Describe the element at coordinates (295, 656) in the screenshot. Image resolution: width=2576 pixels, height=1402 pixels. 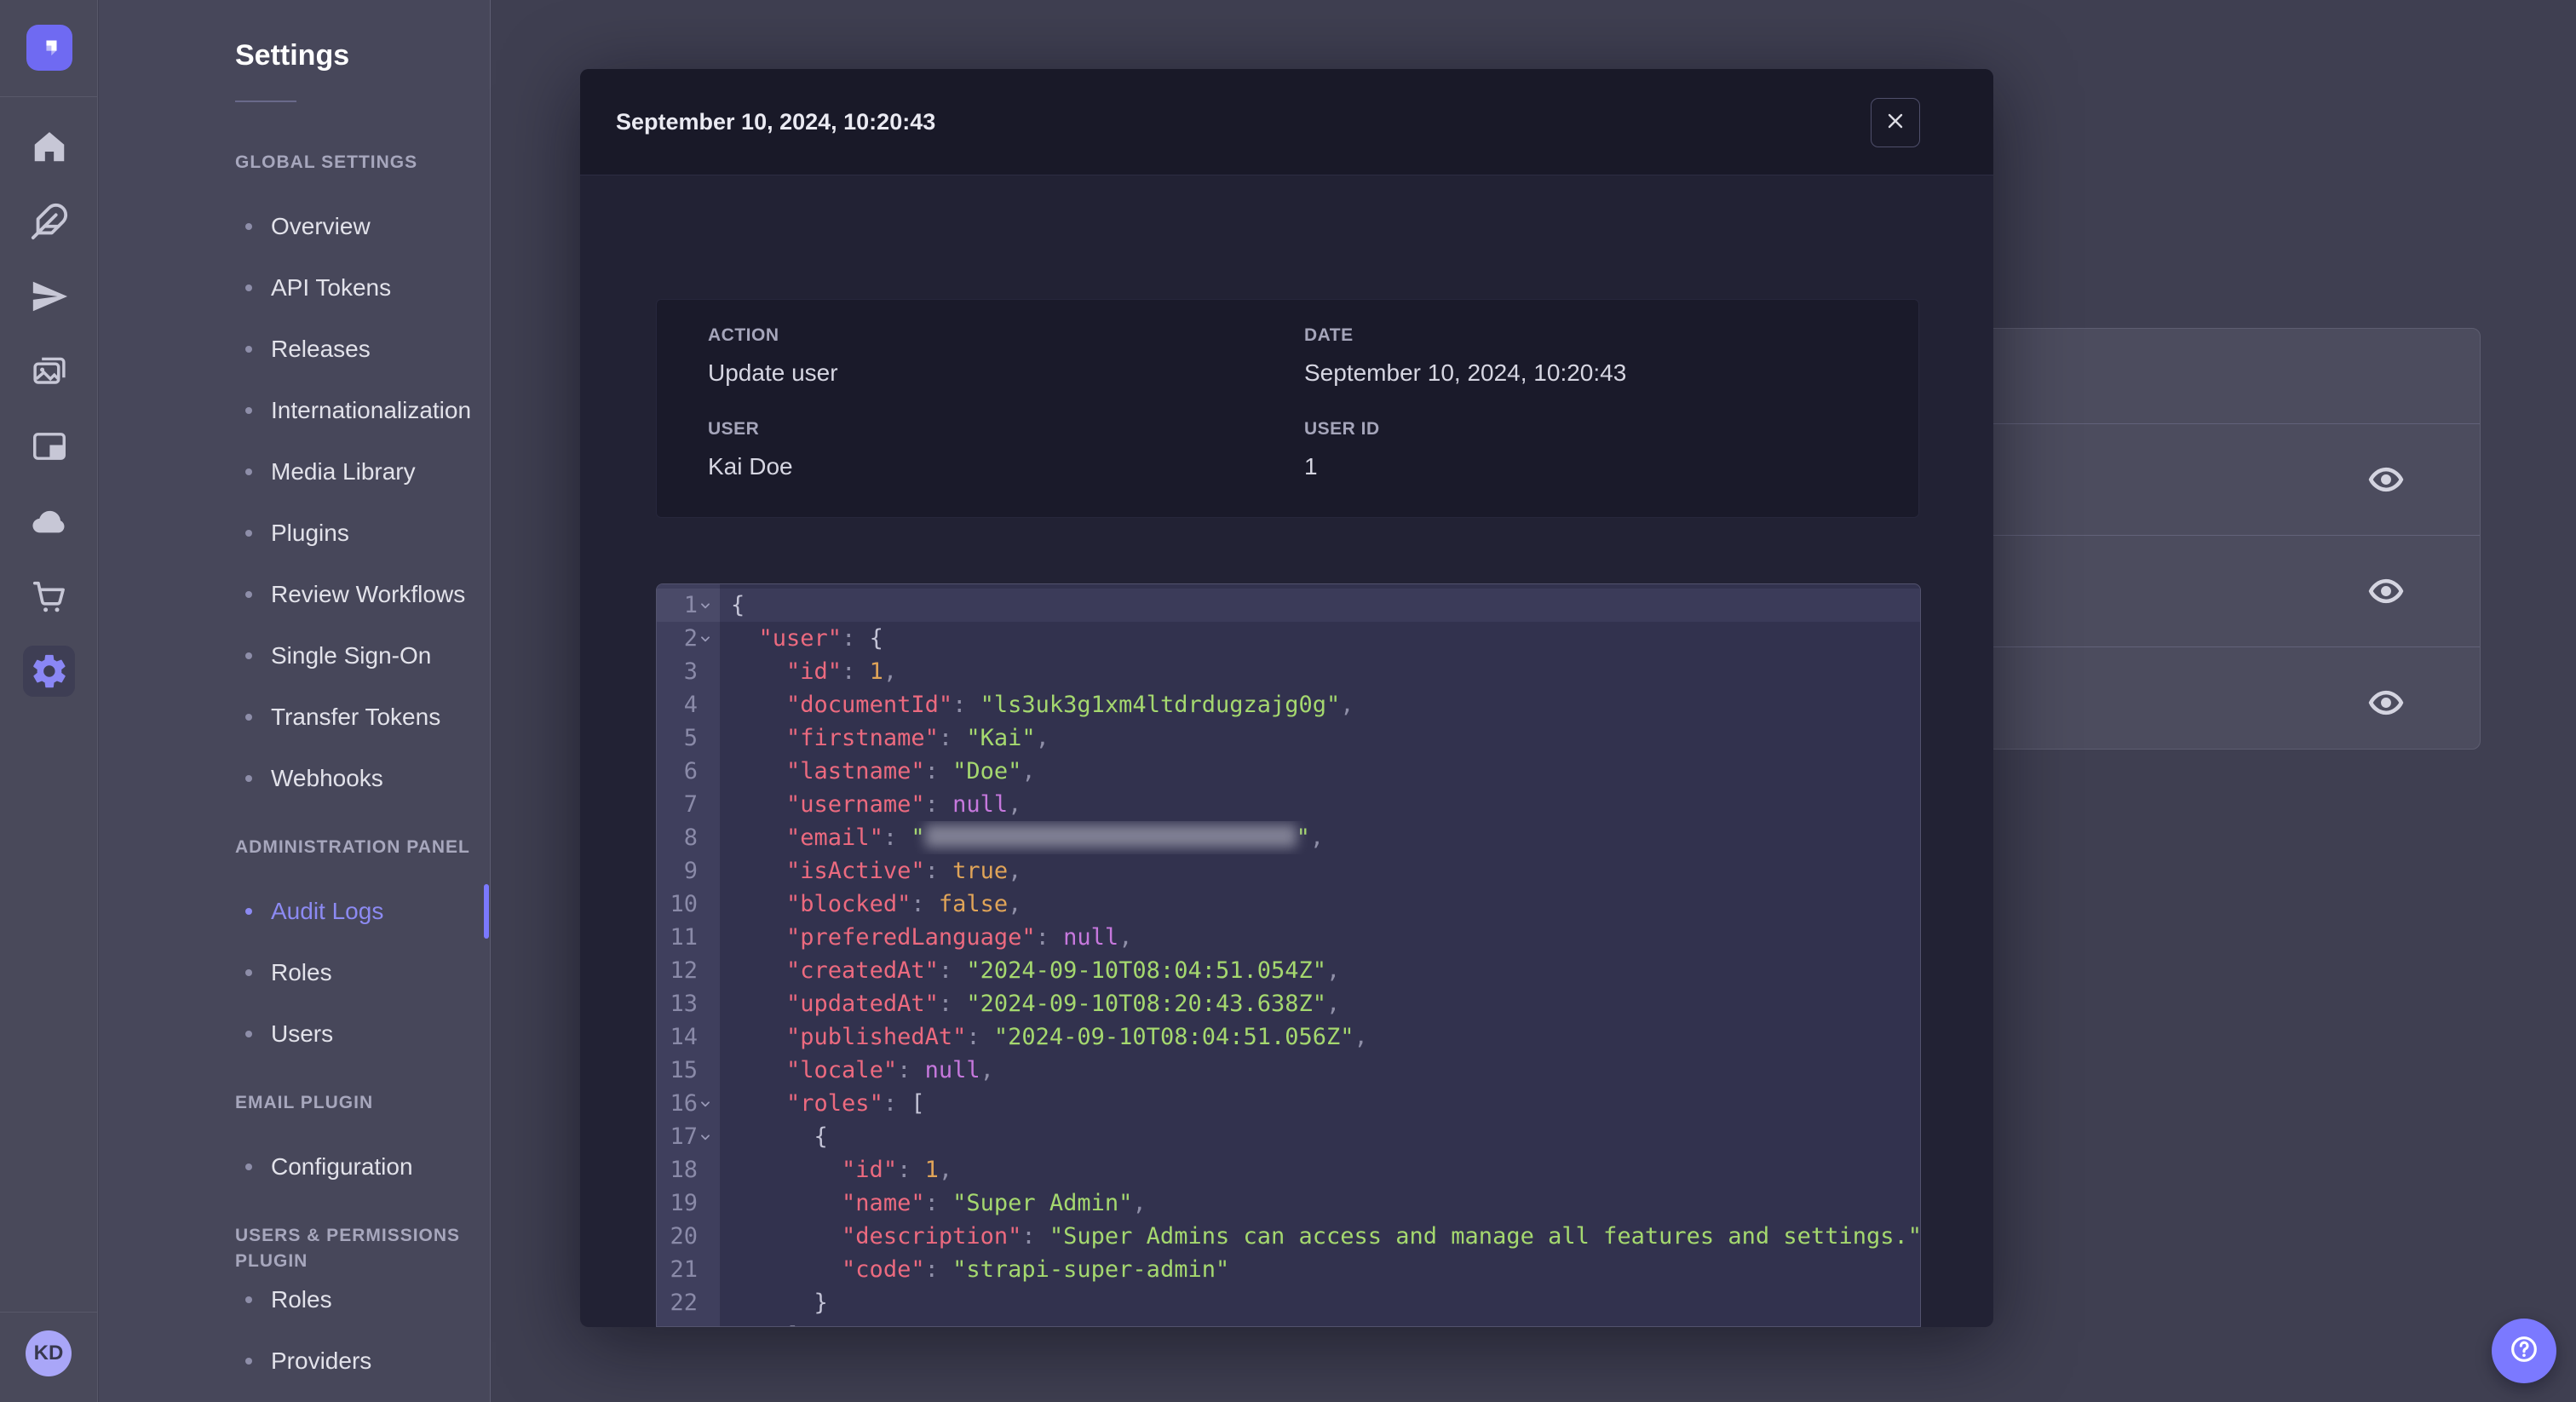
I see `sidebar-item-single-sign-on: Single Sign-On` at that location.